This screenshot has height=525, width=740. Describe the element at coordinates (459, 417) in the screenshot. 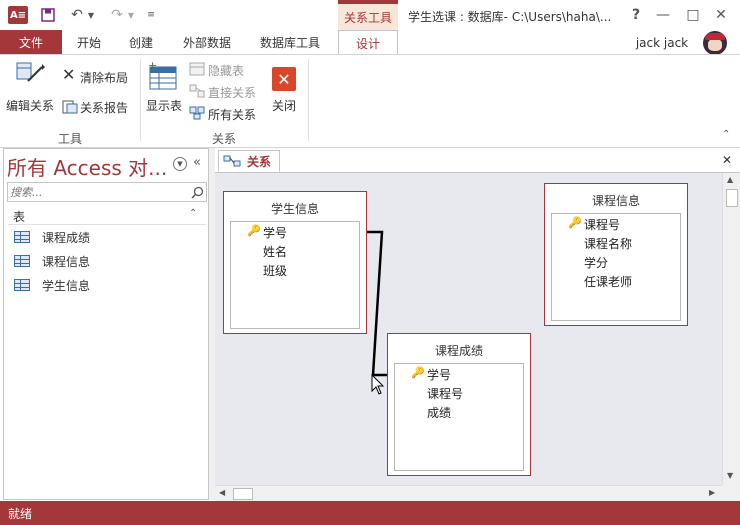

I see `field-list: 🔑 学号 课程号 成绩` at that location.